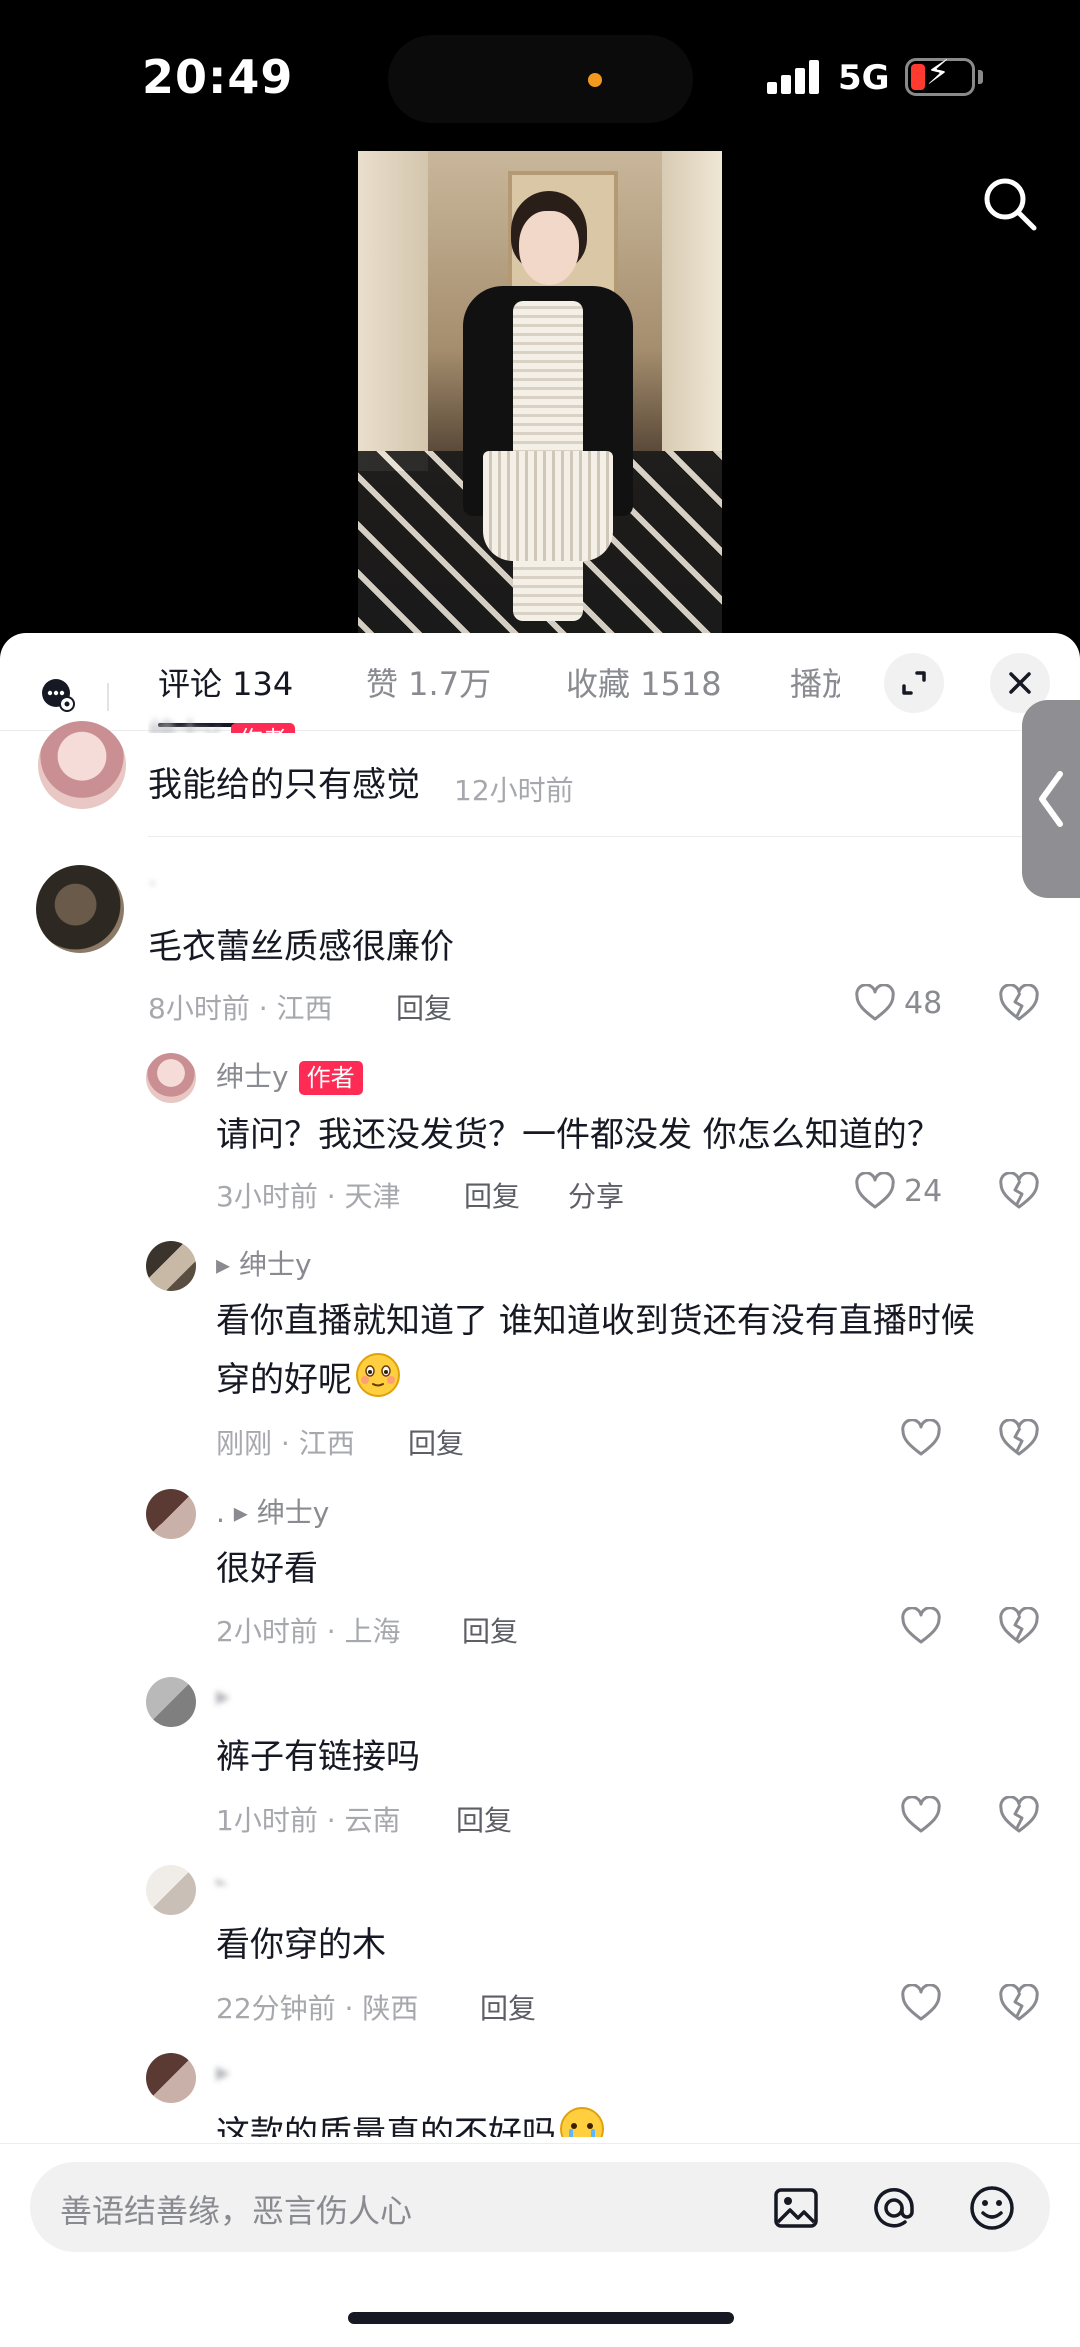  I want to click on mention-icon, so click(894, 2208).